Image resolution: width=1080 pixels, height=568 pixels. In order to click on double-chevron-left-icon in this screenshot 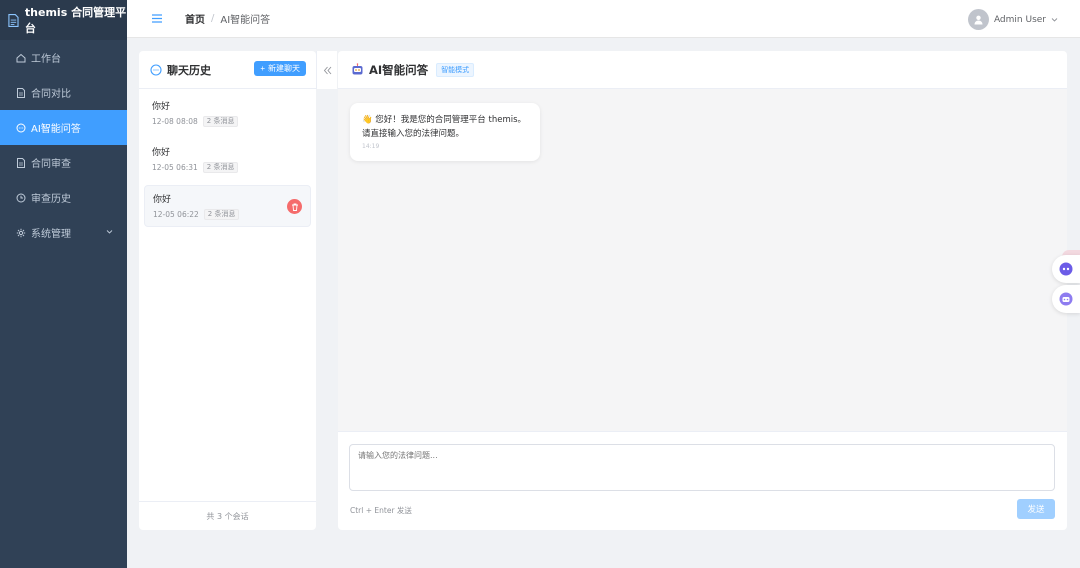, I will do `click(327, 70)`.